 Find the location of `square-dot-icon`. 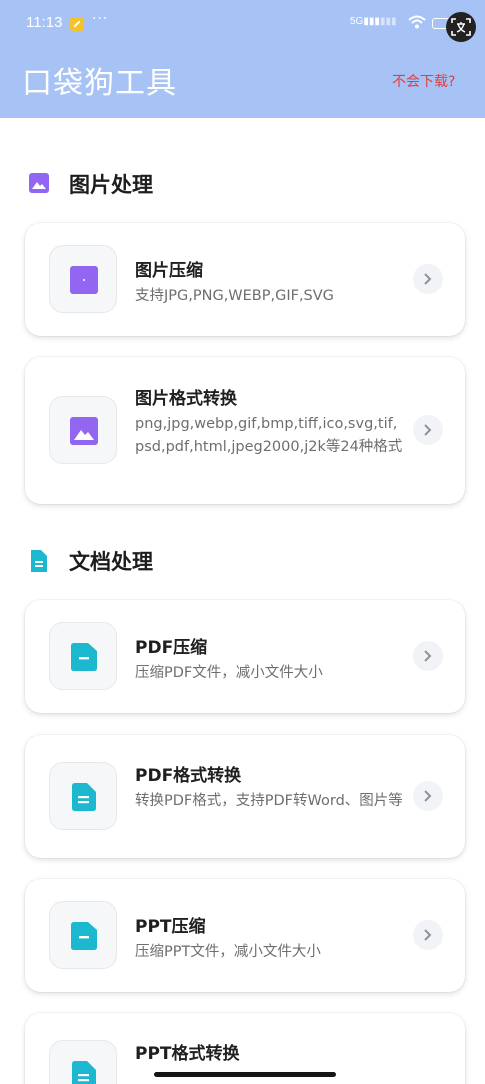

square-dot-icon is located at coordinates (84, 280).